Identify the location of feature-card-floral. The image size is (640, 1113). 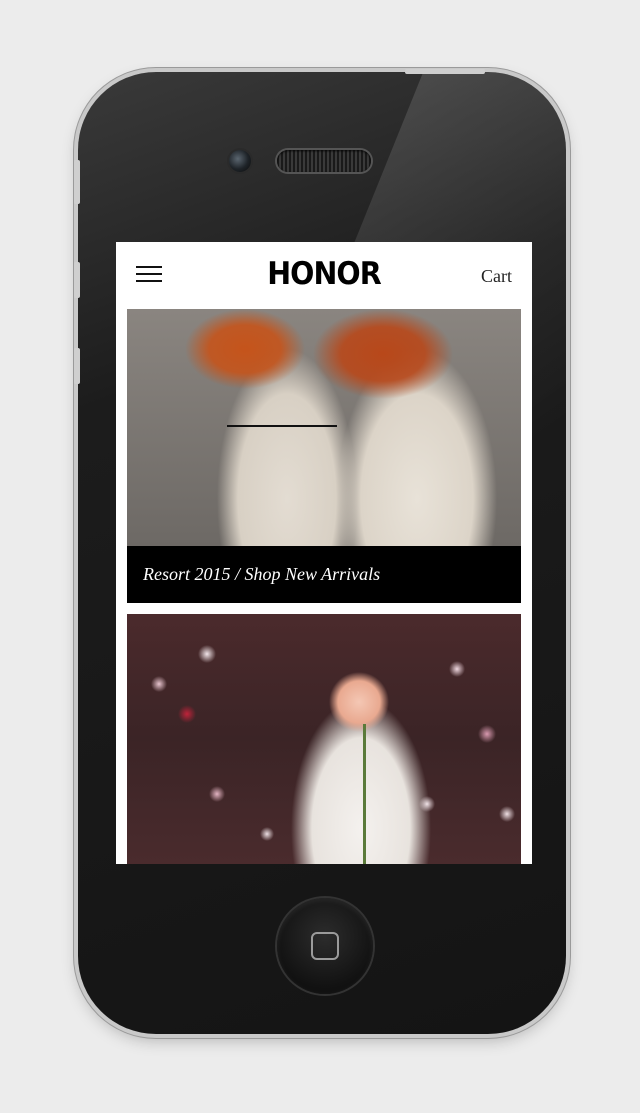
(324, 739).